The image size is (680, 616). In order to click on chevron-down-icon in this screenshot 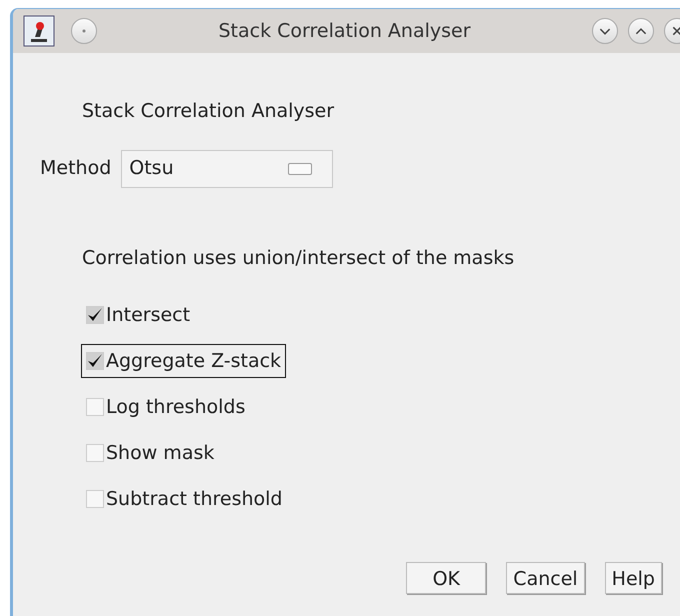, I will do `click(605, 31)`.